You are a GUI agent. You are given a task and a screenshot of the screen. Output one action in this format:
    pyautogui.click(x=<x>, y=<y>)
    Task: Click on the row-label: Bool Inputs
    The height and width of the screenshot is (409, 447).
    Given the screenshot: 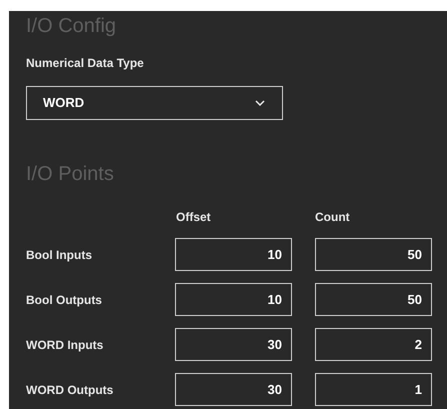 What is the action you would take?
    pyautogui.click(x=59, y=255)
    